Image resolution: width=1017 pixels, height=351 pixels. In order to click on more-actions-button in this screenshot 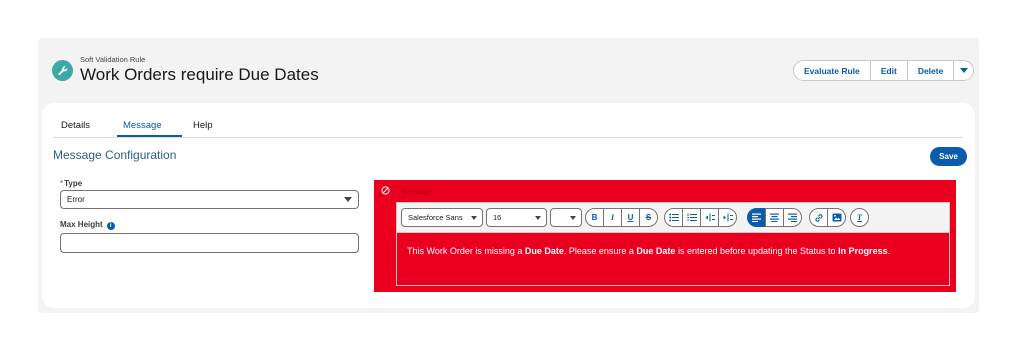, I will do `click(964, 70)`.